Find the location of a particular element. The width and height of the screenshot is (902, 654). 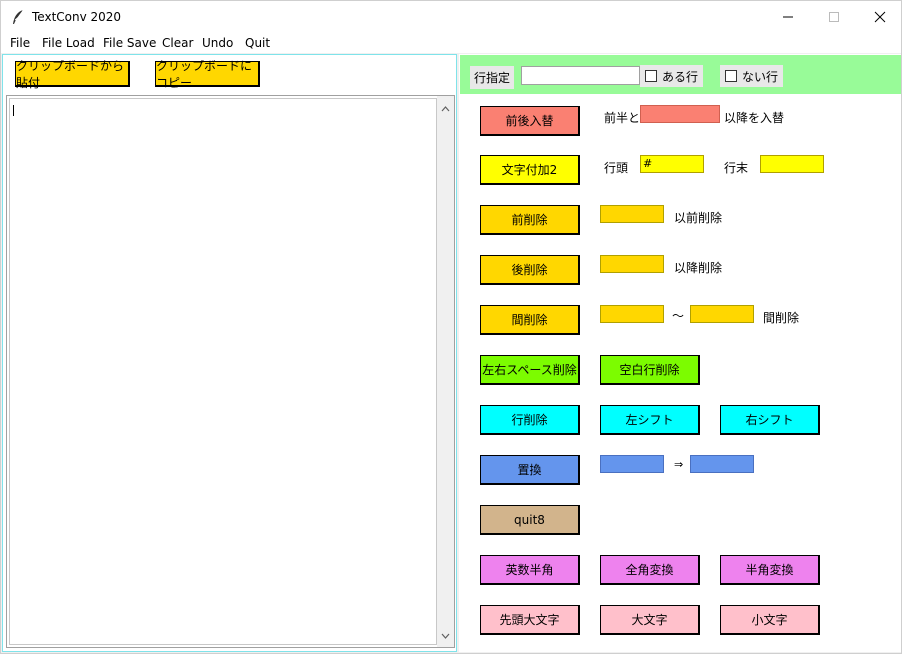

has-line-label: ある行 is located at coordinates (680, 76).